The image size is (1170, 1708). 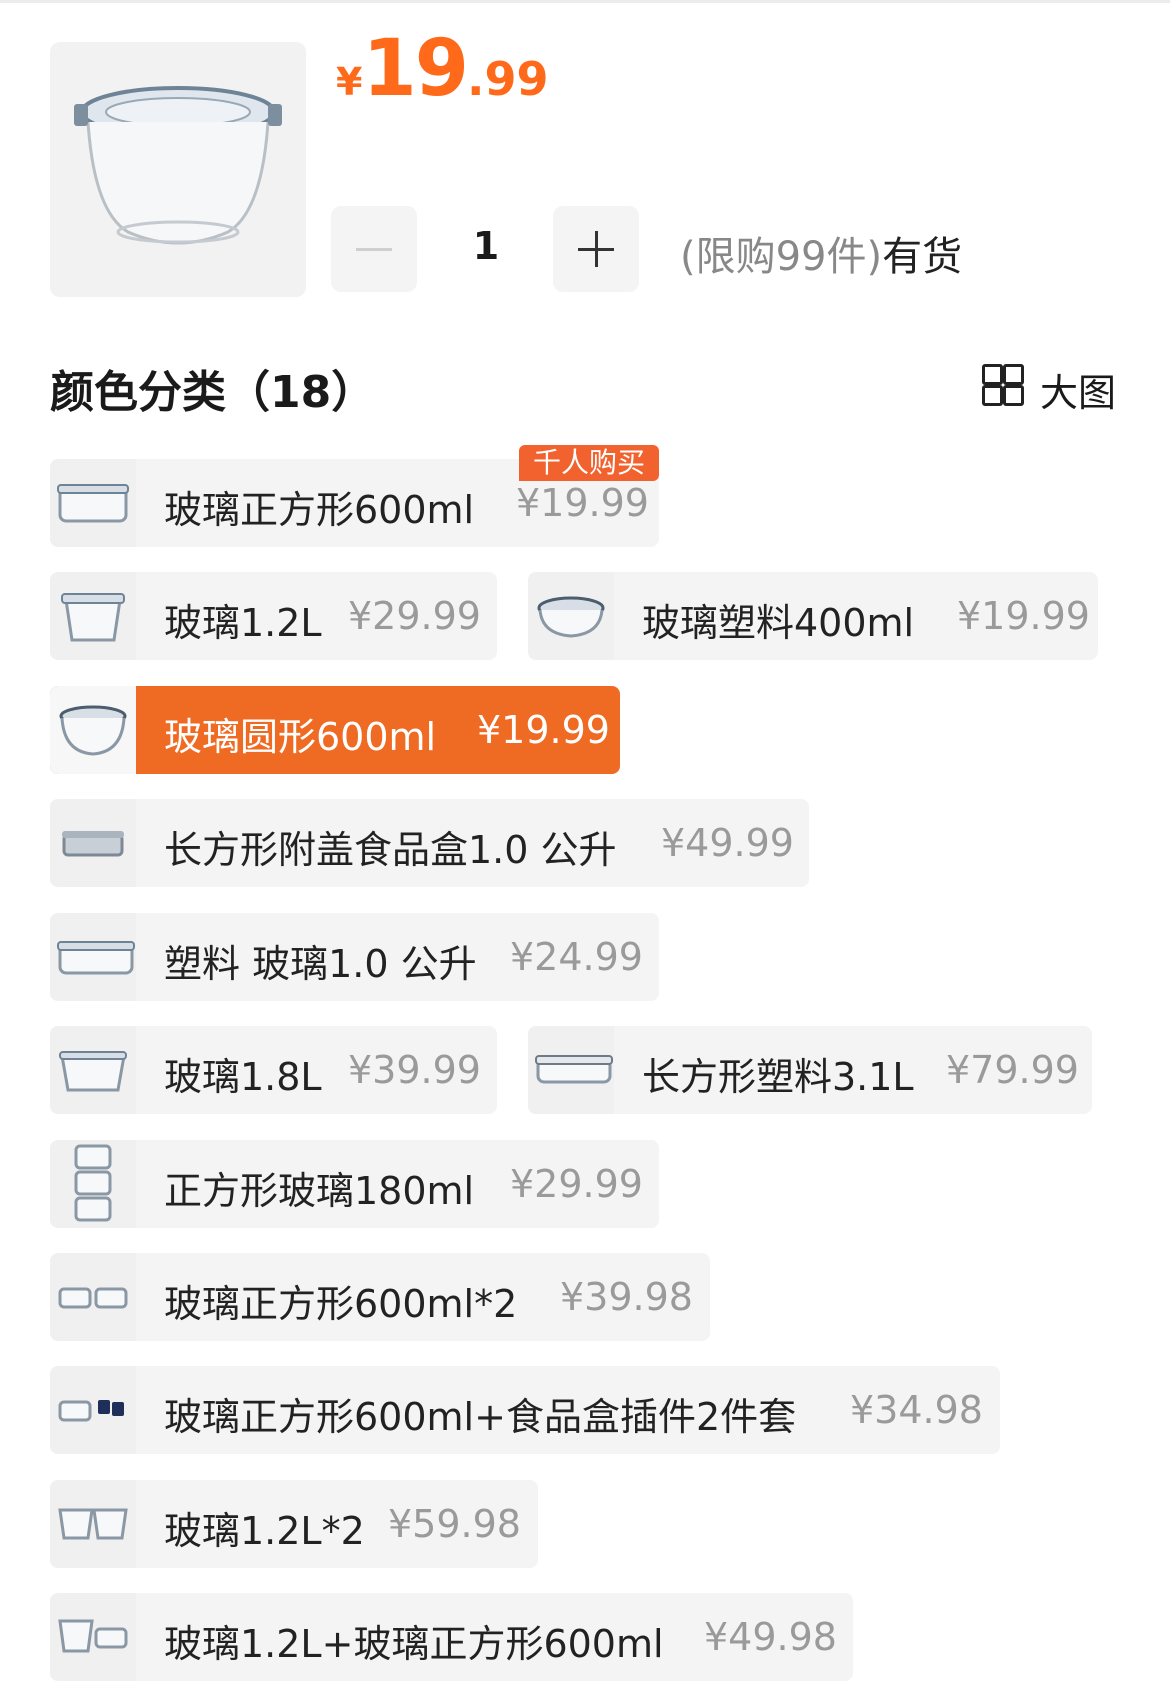 I want to click on purchase-limit: (限购99件), so click(x=781, y=257).